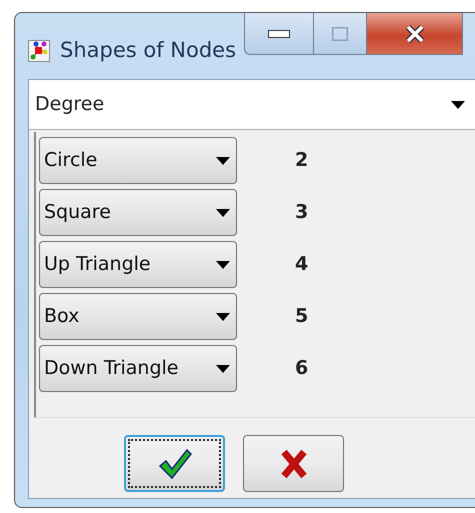 The image size is (475, 513). What do you see at coordinates (301, 317) in the screenshot?
I see `degree-value: 5` at bounding box center [301, 317].